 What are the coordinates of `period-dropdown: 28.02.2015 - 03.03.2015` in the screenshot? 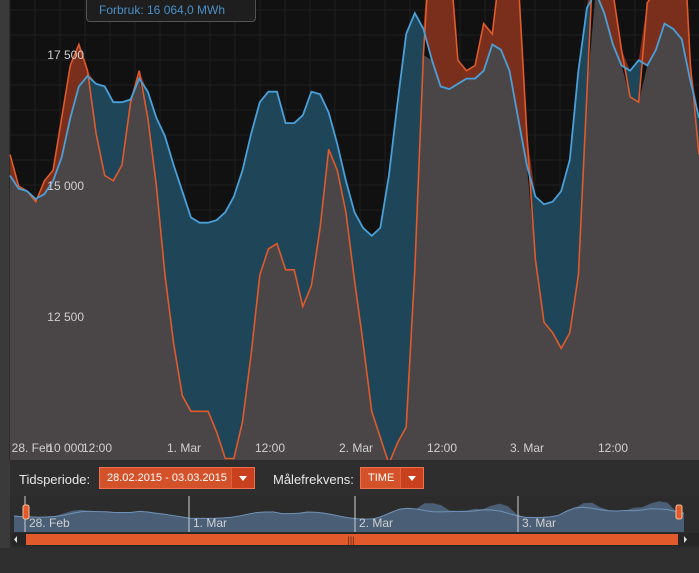 It's located at (177, 478).